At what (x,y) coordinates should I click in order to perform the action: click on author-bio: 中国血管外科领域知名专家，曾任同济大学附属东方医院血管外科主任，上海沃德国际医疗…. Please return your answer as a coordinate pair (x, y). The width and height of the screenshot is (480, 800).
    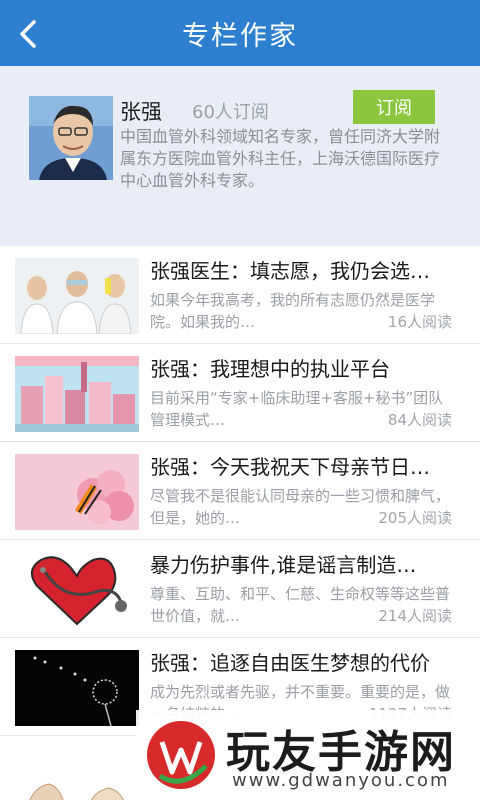
    Looking at the image, I should click on (280, 158).